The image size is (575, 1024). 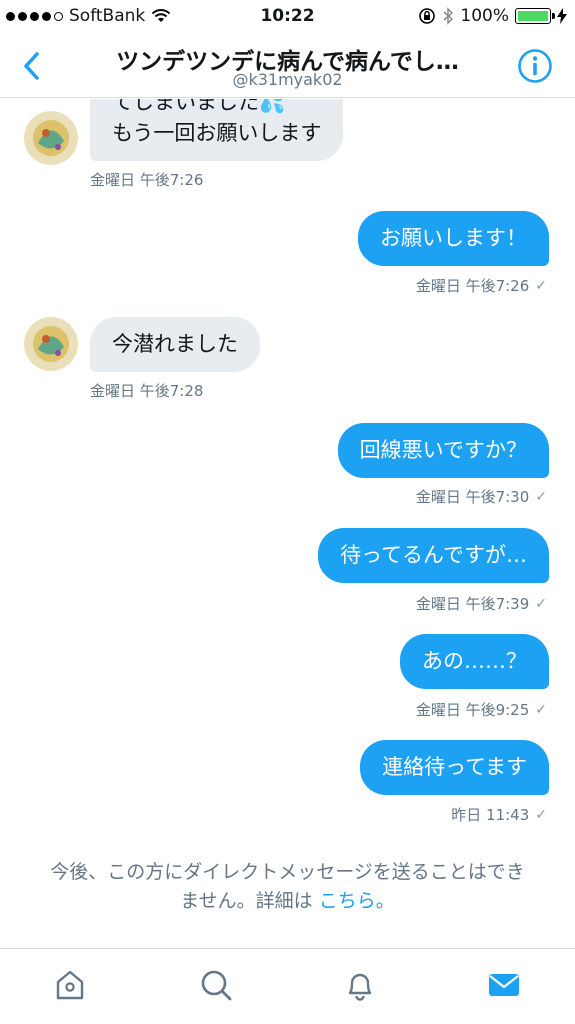 I want to click on tab-bar, so click(x=287, y=986).